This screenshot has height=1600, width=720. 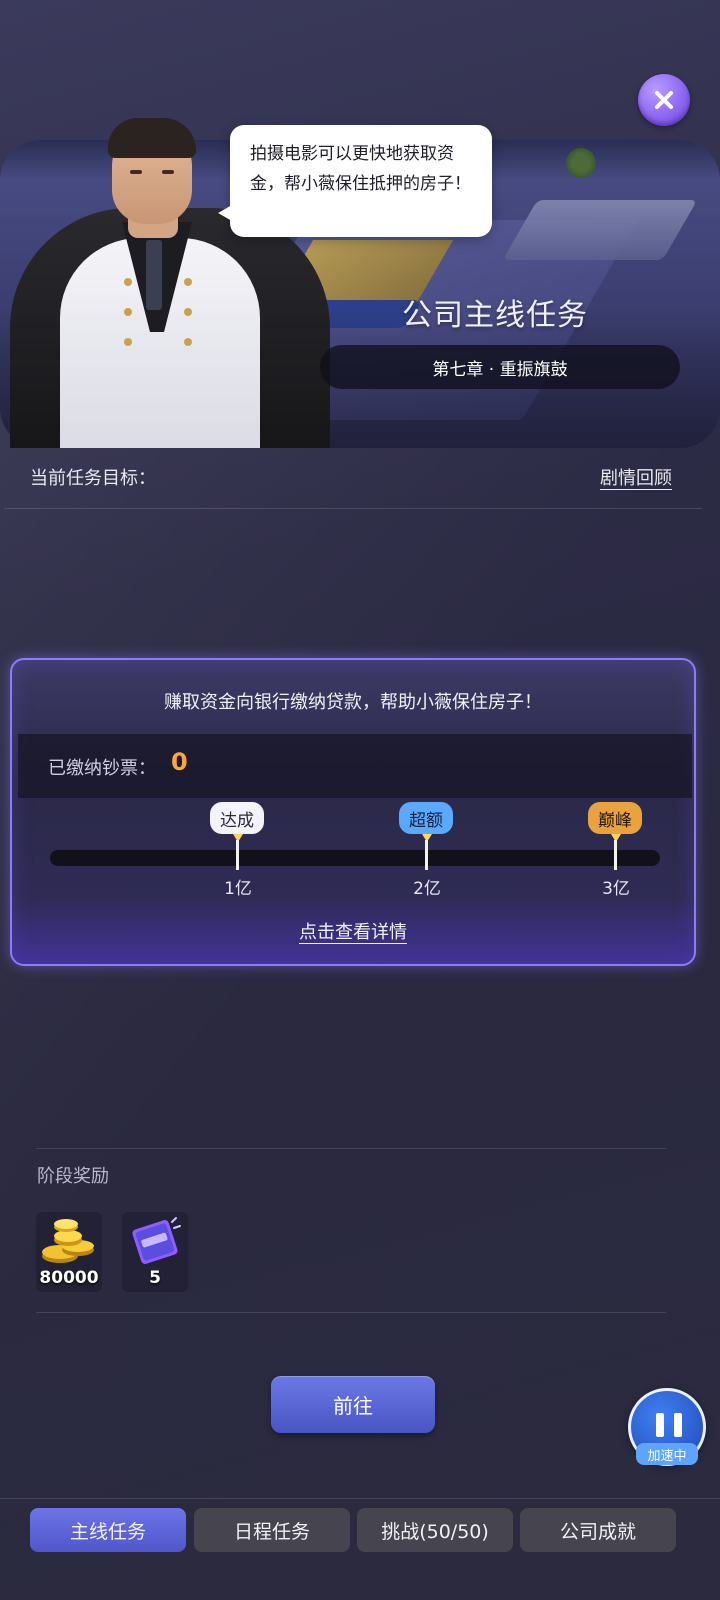 I want to click on tab-achievements: 公司成就, so click(x=598, y=1530).